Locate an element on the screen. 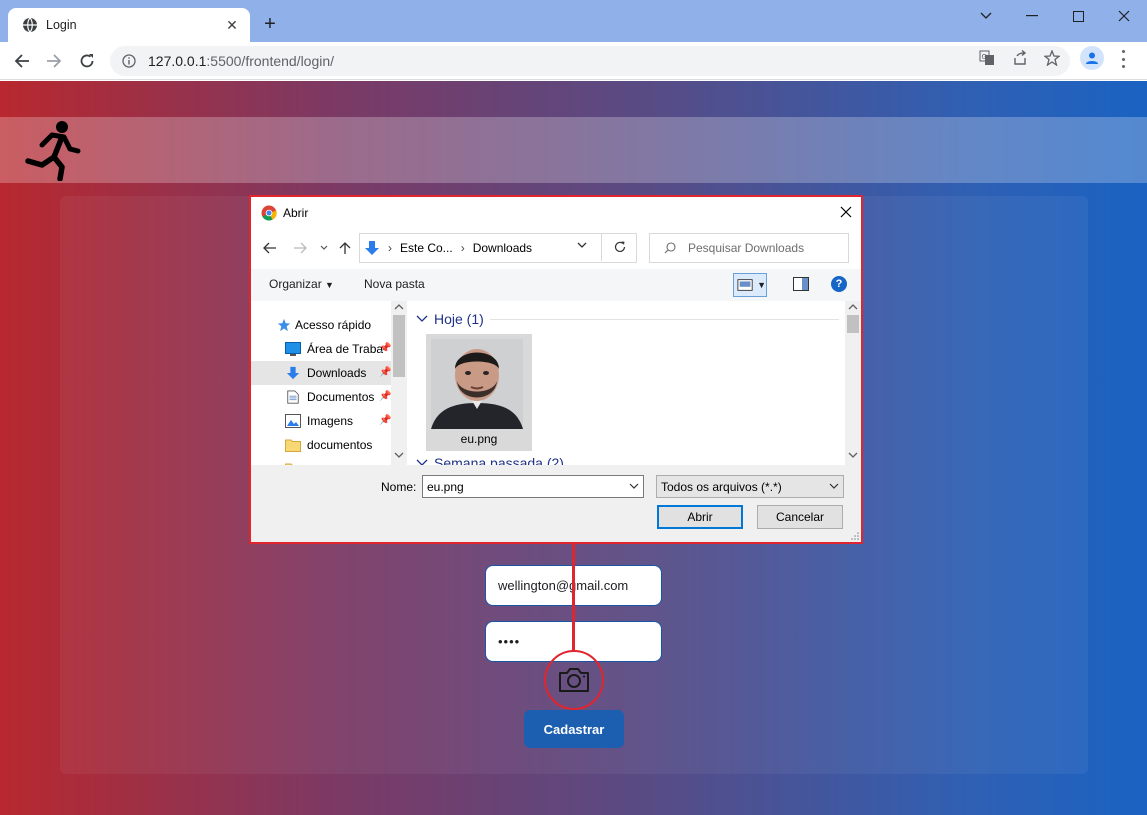 The image size is (1147, 815). tree-item-documents: Documentos 📌 is located at coordinates (321, 397).